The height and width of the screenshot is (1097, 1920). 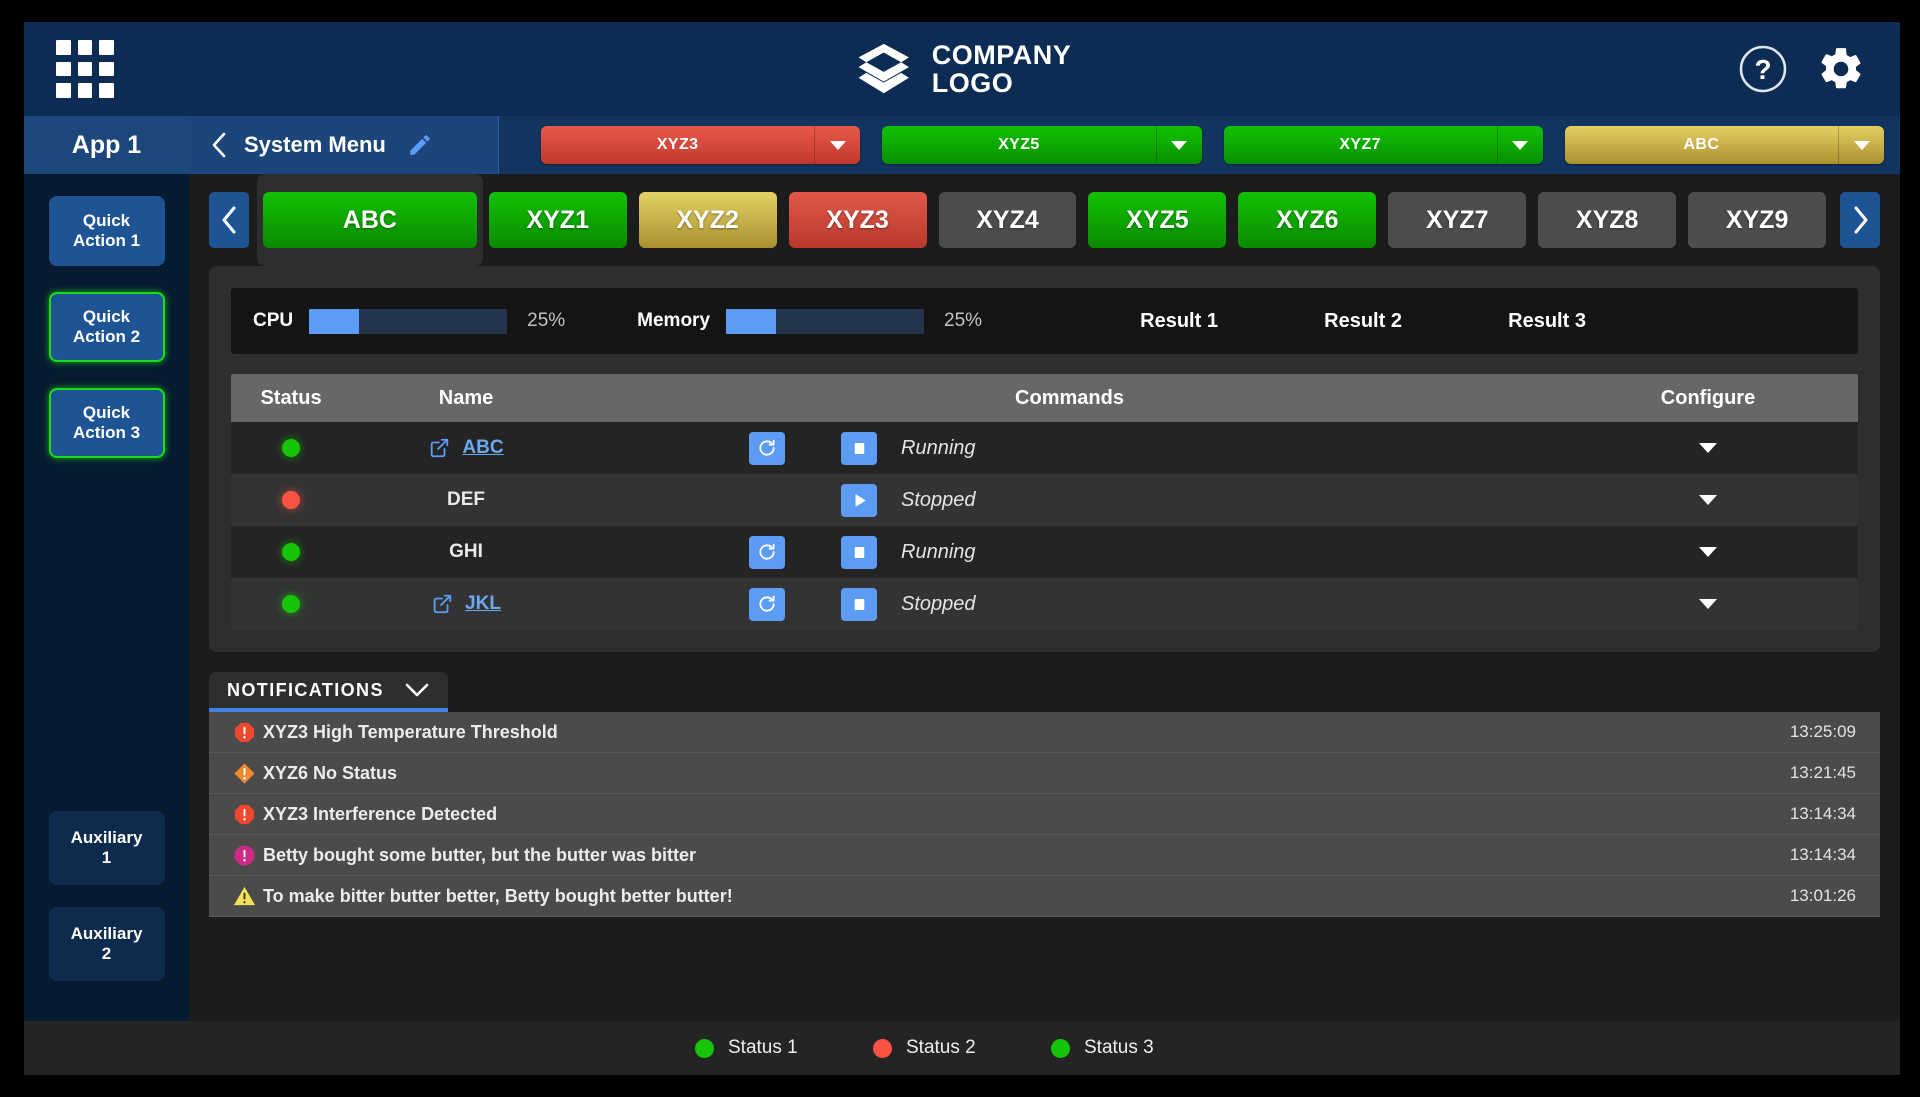 What do you see at coordinates (1763, 69) in the screenshot?
I see `help-circle-icon: ?` at bounding box center [1763, 69].